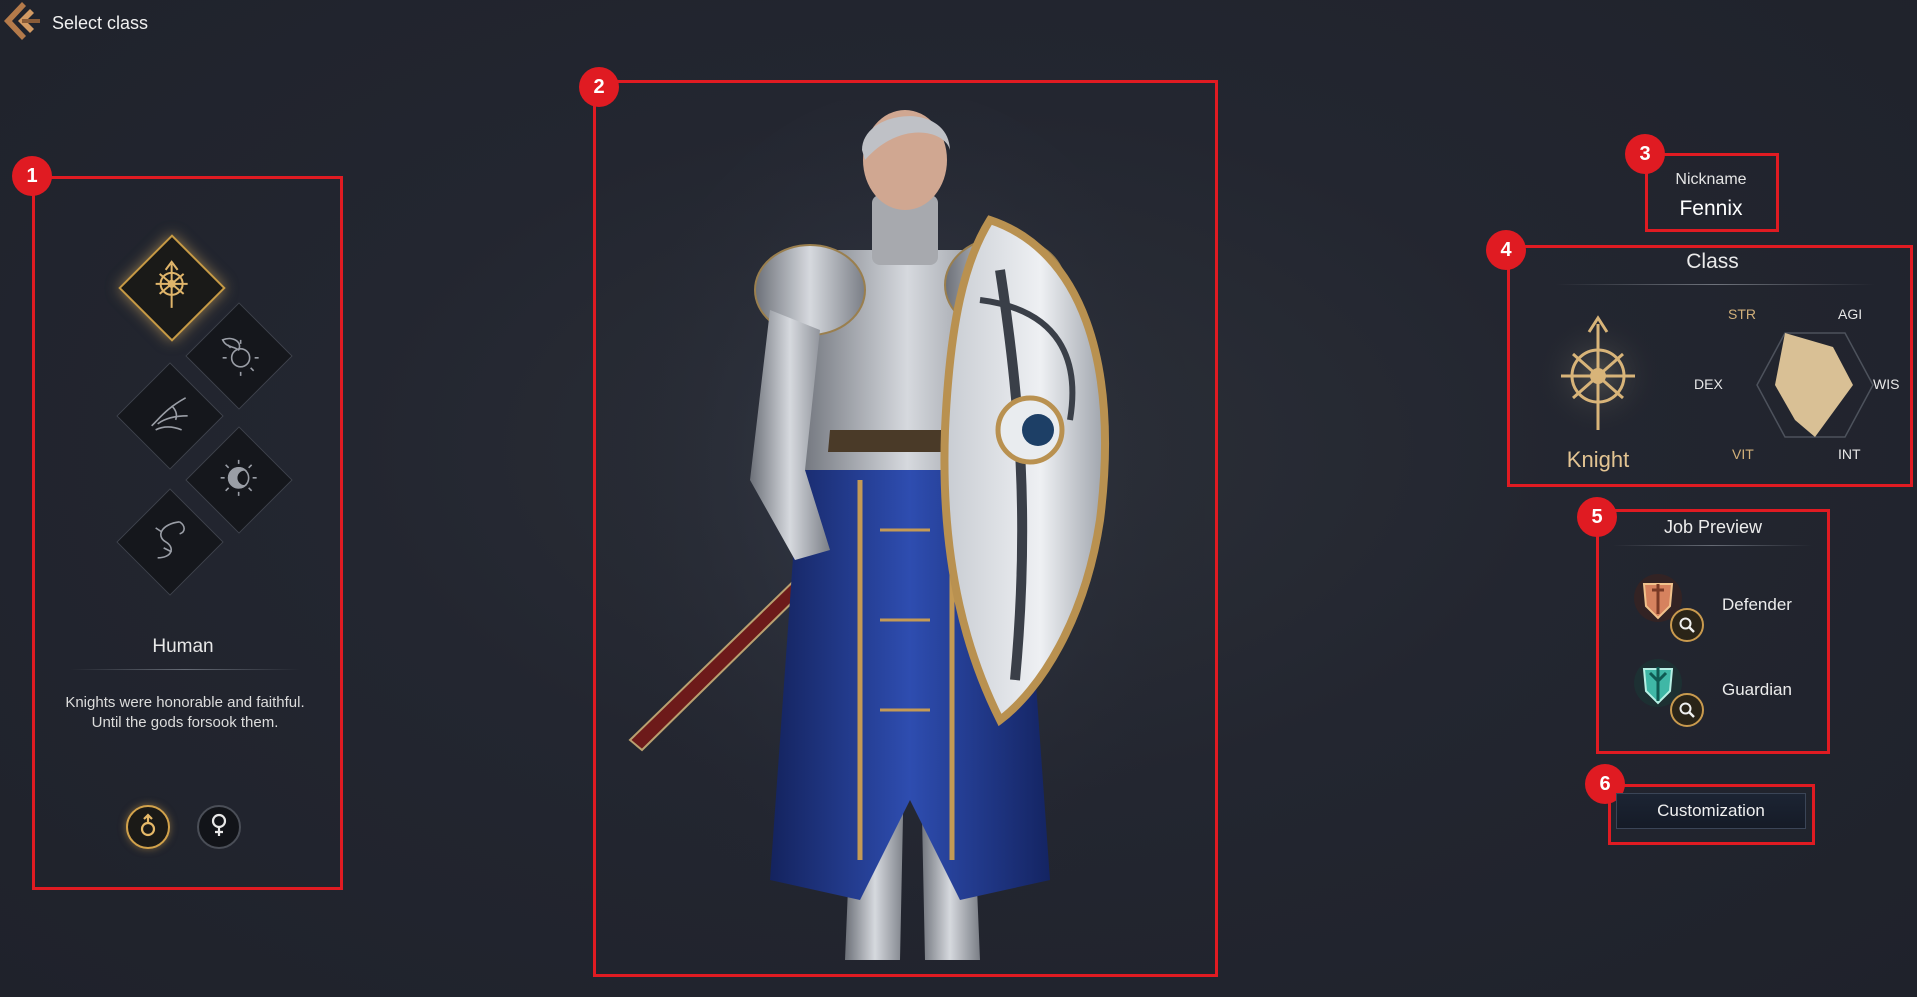  What do you see at coordinates (1645, 154) in the screenshot?
I see `annotation-marker-3: 3` at bounding box center [1645, 154].